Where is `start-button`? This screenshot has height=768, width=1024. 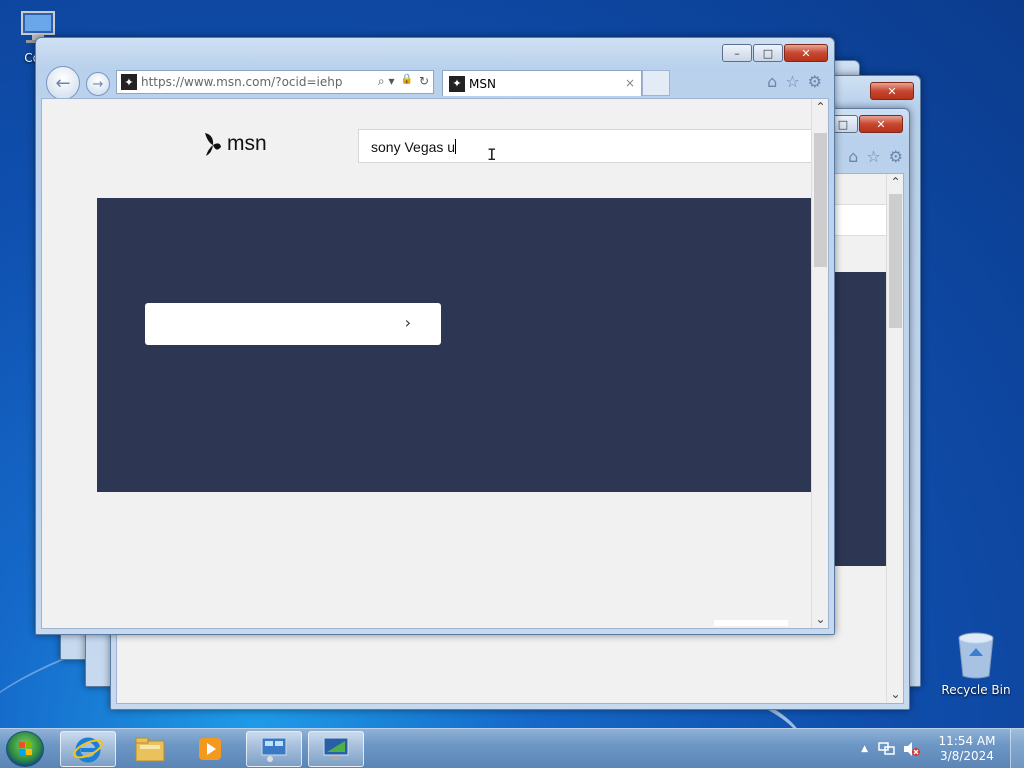
start-button is located at coordinates (25, 749).